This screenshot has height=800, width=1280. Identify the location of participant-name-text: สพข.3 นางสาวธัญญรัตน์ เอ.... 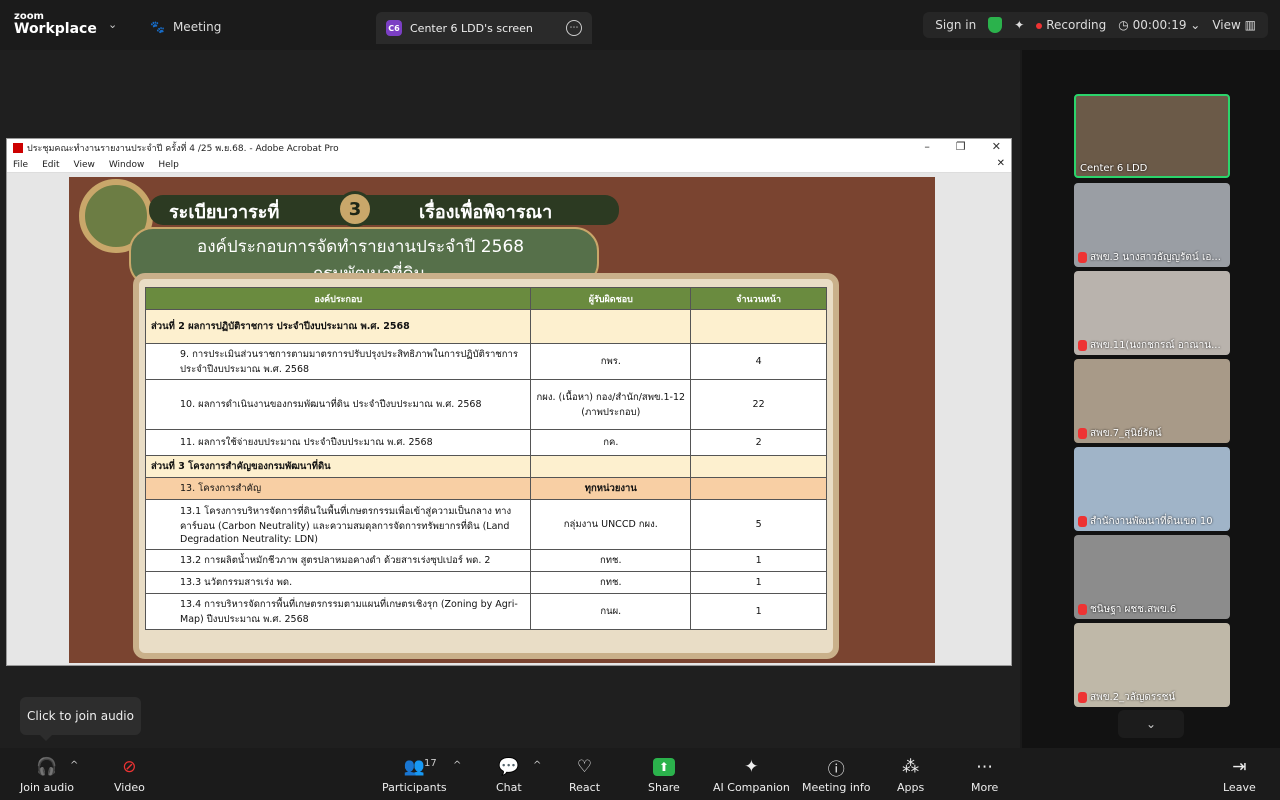
(1155, 257).